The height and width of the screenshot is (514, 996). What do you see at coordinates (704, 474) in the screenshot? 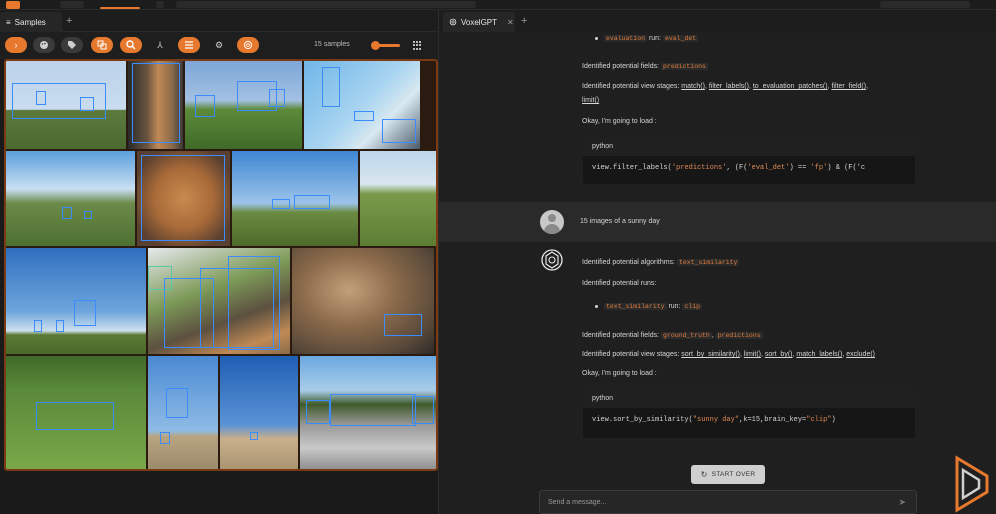
I see `refresh-icon: ↻` at bounding box center [704, 474].